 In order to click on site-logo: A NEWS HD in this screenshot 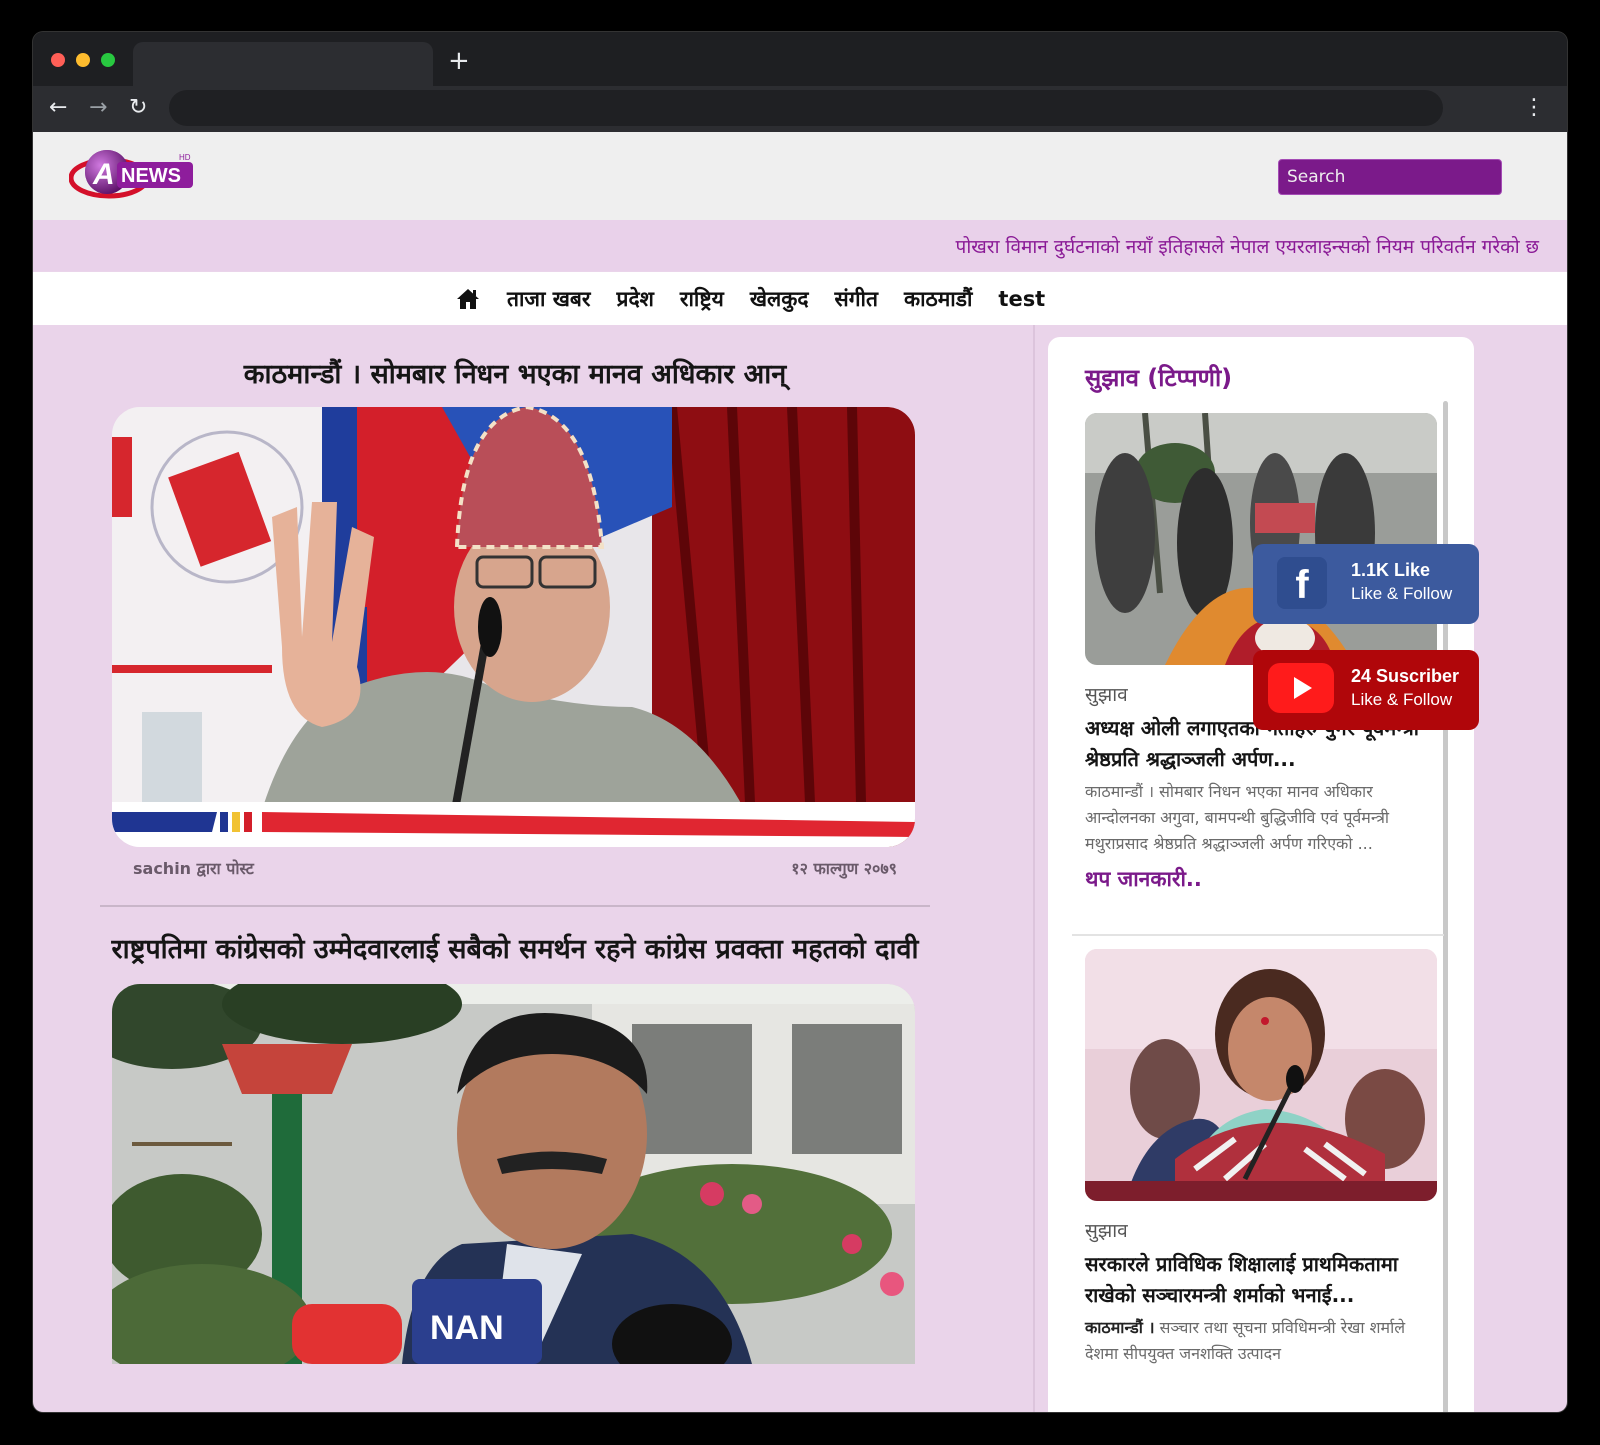, I will do `click(134, 174)`.